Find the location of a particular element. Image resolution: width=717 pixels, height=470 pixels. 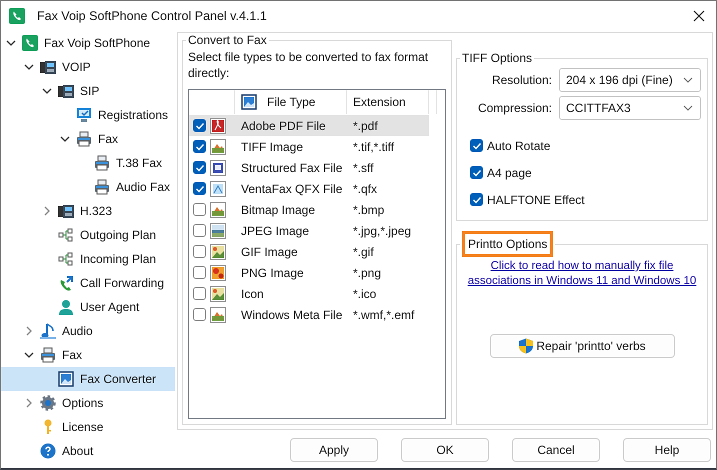

table-cell-text: *.jpg,*.jpeg is located at coordinates (382, 231).